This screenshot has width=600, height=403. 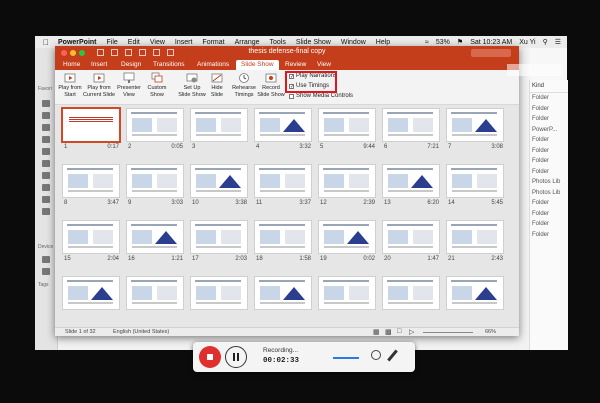 I want to click on rehearse-timings-button: Rehearse Timings, so click(x=244, y=85).